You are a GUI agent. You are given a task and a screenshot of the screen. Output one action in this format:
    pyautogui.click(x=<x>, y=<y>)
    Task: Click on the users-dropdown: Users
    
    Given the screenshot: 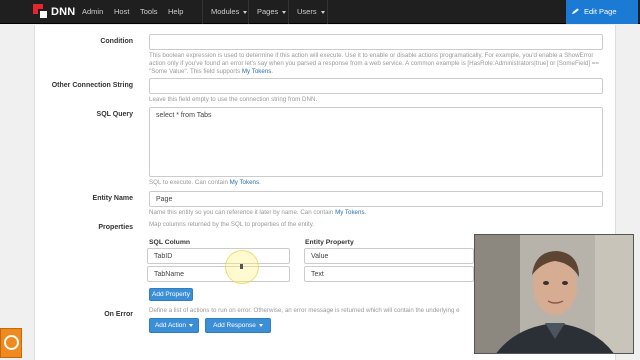 What is the action you would take?
    pyautogui.click(x=308, y=12)
    